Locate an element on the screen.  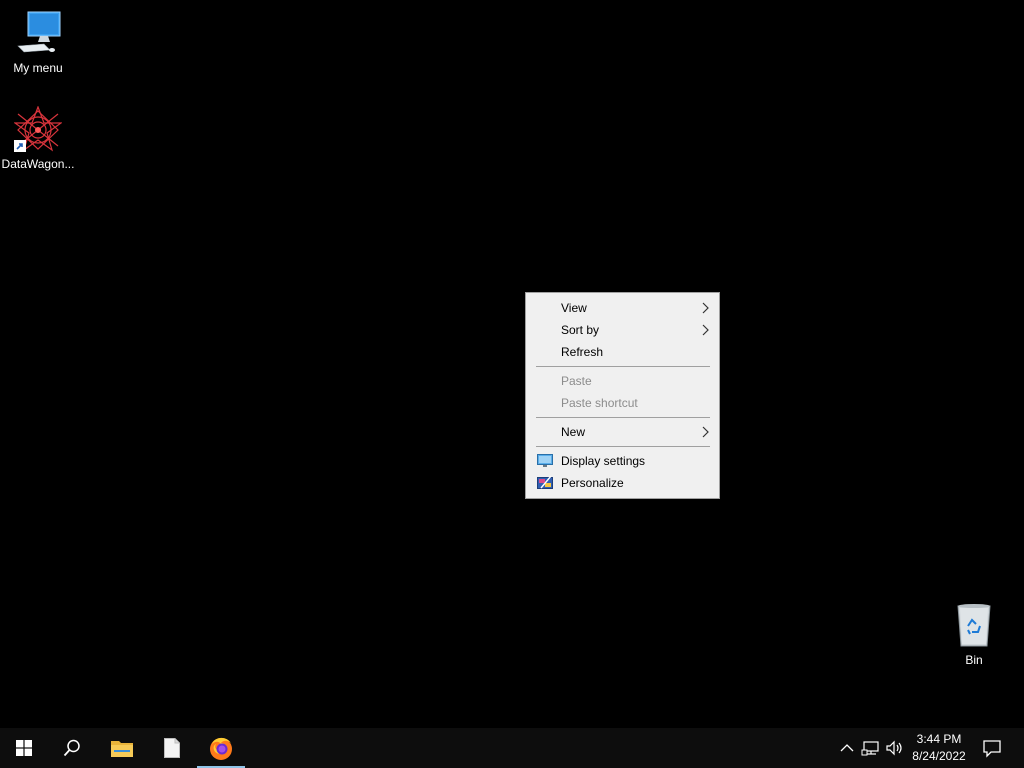
network-icon is located at coordinates (871, 748).